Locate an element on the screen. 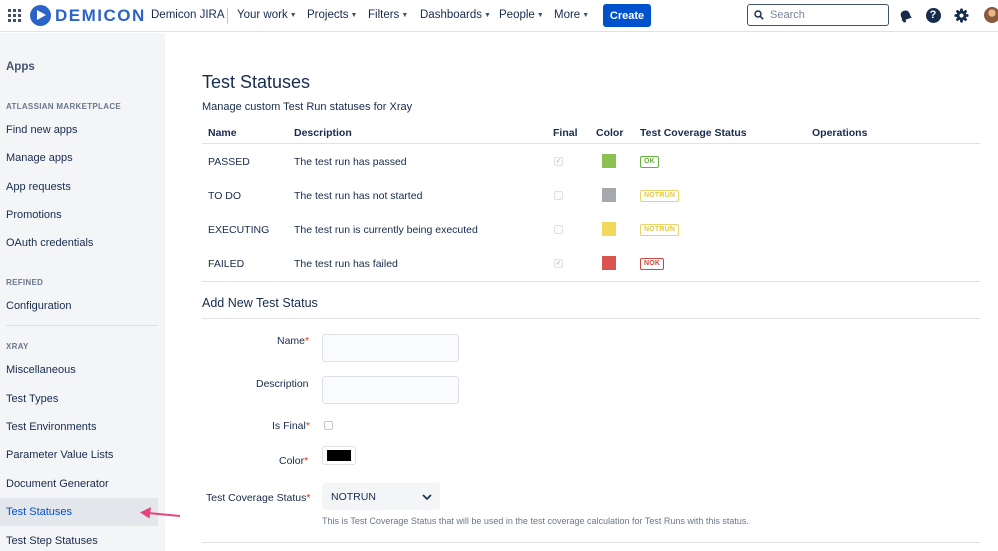 The height and width of the screenshot is (551, 998). is-final-checkbox is located at coordinates (328, 425).